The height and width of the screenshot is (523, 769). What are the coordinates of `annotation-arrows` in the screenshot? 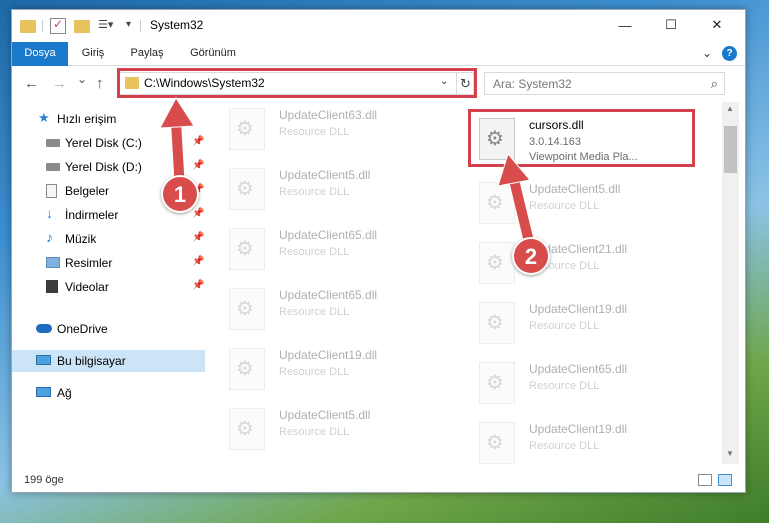 It's located at (347, 174).